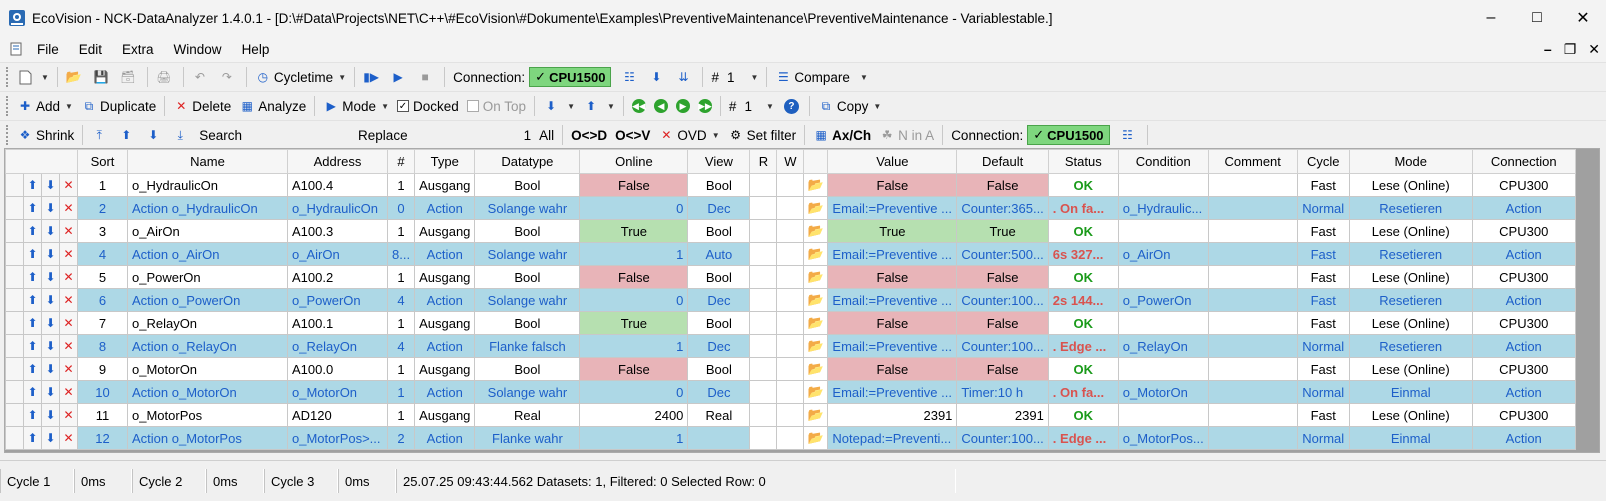 Image resolution: width=1606 pixels, height=501 pixels. What do you see at coordinates (337, 161) in the screenshot?
I see `header-address: Address` at bounding box center [337, 161].